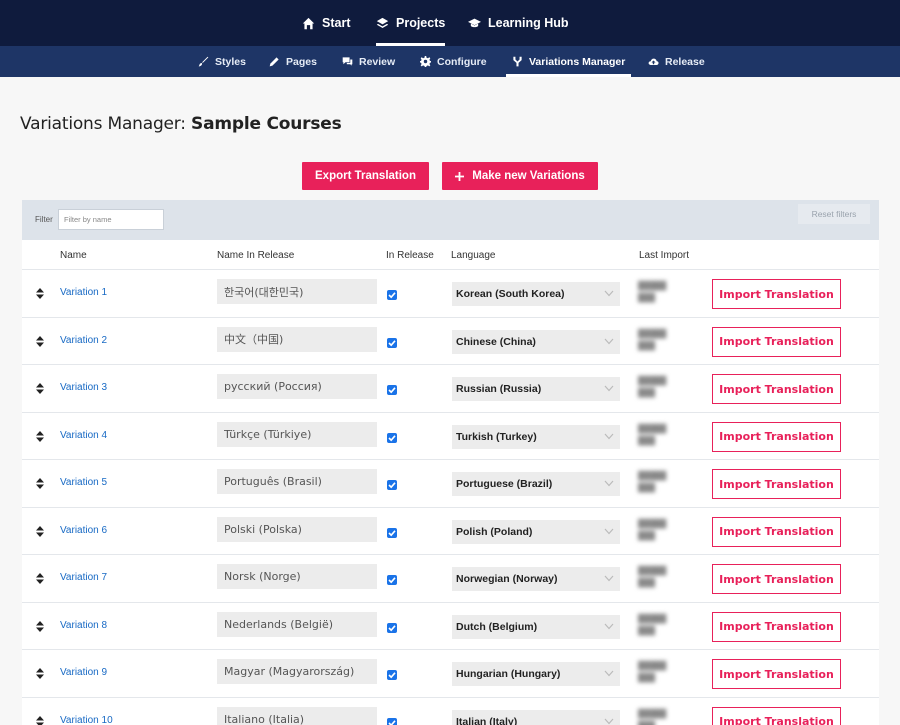  I want to click on language-select: Italian (Italy), so click(536, 717).